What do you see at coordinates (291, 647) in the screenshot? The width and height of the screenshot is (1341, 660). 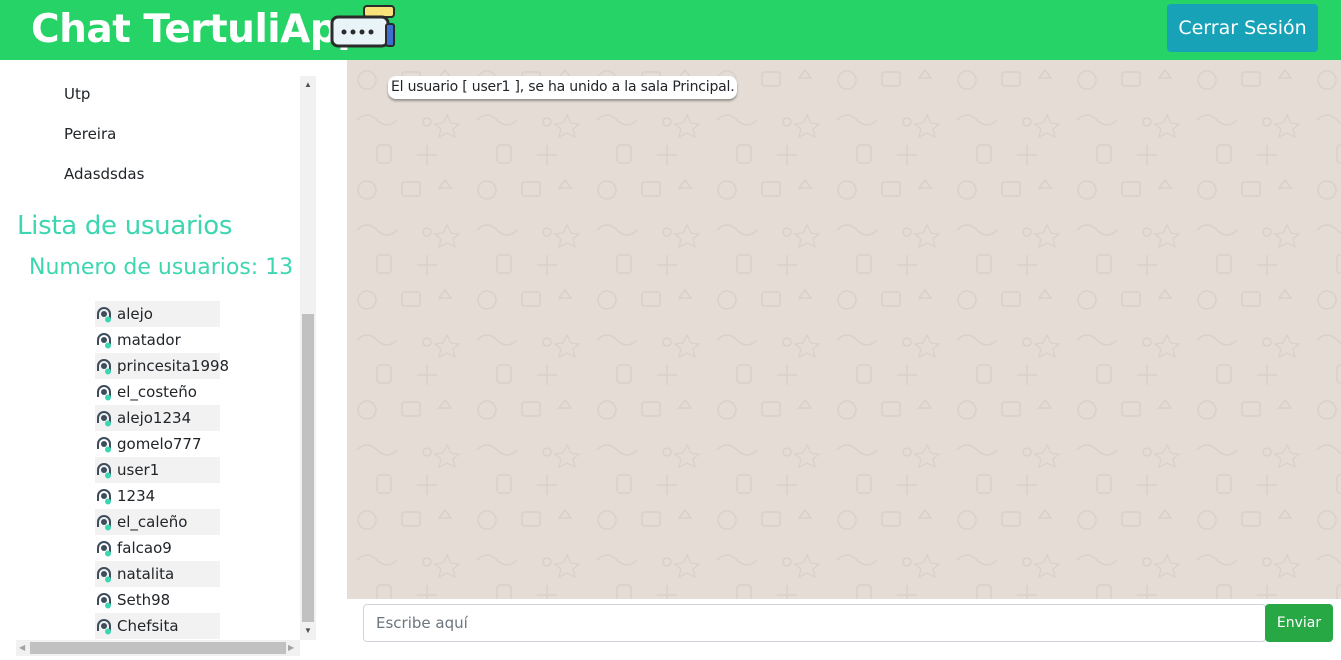 I see `scroll-right-icon: ▶` at bounding box center [291, 647].